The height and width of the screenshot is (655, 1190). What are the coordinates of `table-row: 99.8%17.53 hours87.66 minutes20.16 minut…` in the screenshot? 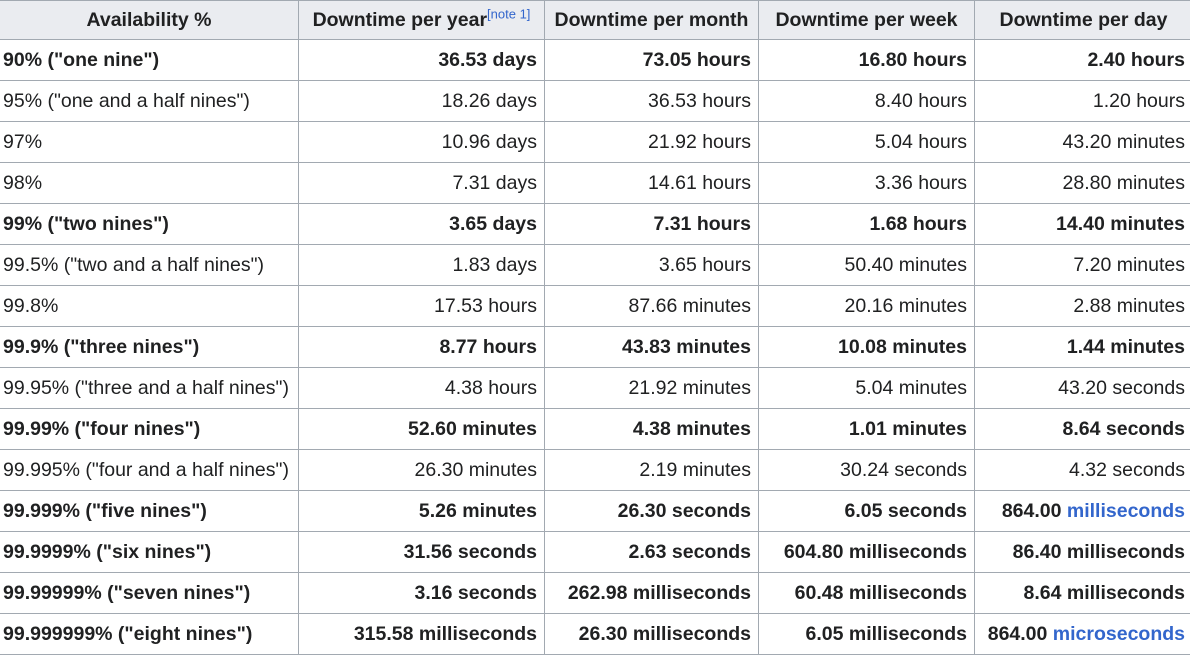 It's located at (595, 306).